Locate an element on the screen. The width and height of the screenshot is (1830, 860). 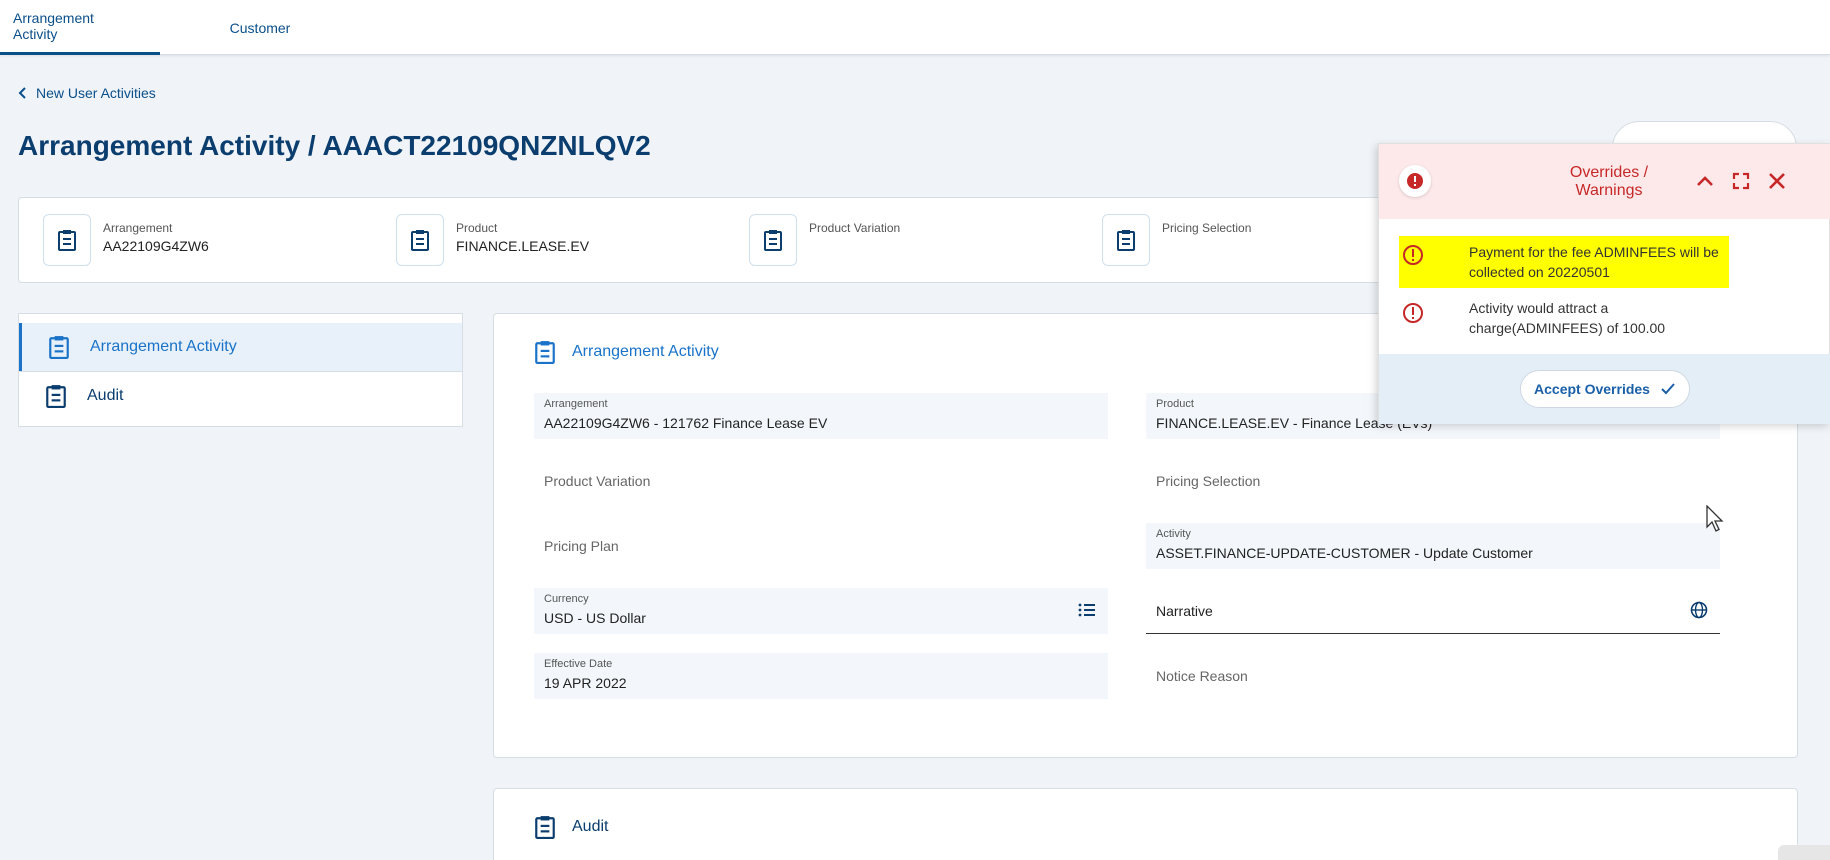
tab-label: Customer is located at coordinates (260, 27).